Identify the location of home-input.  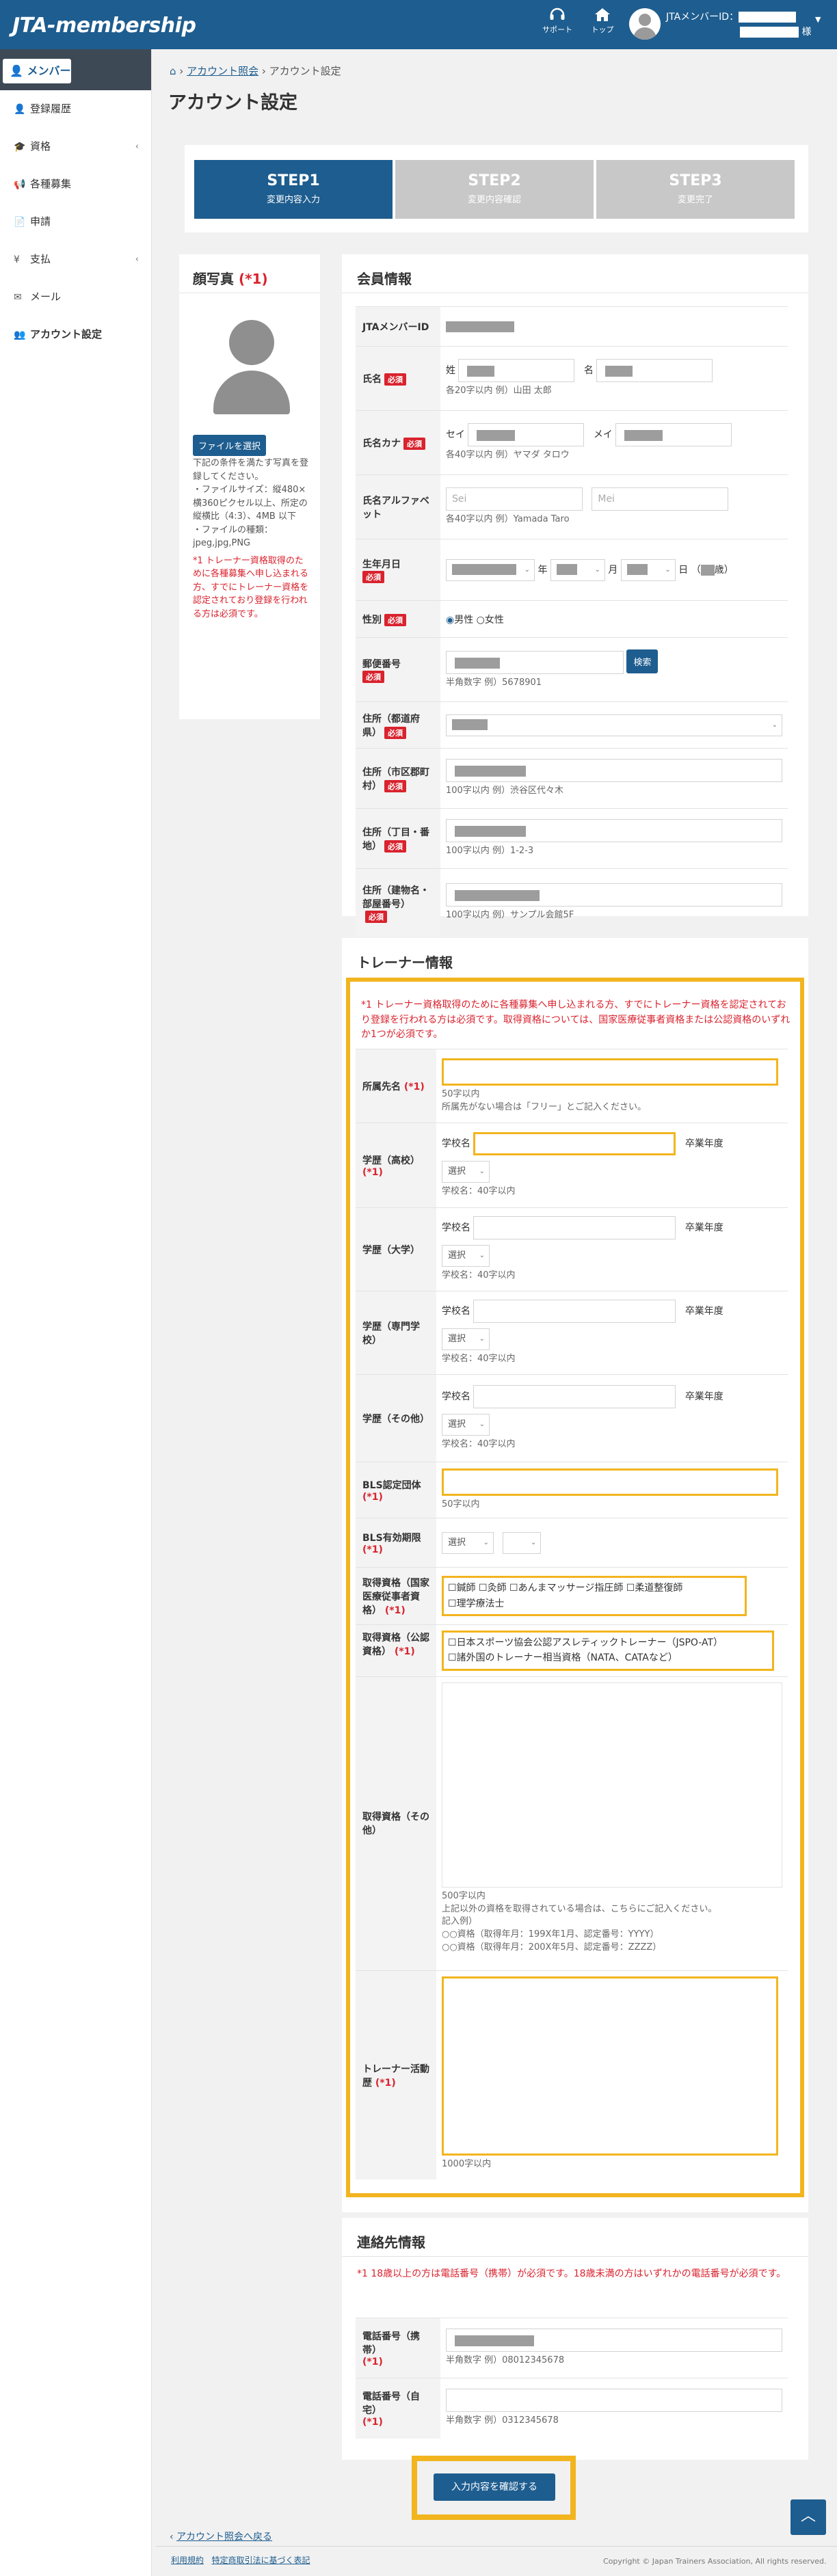
(614, 2401).